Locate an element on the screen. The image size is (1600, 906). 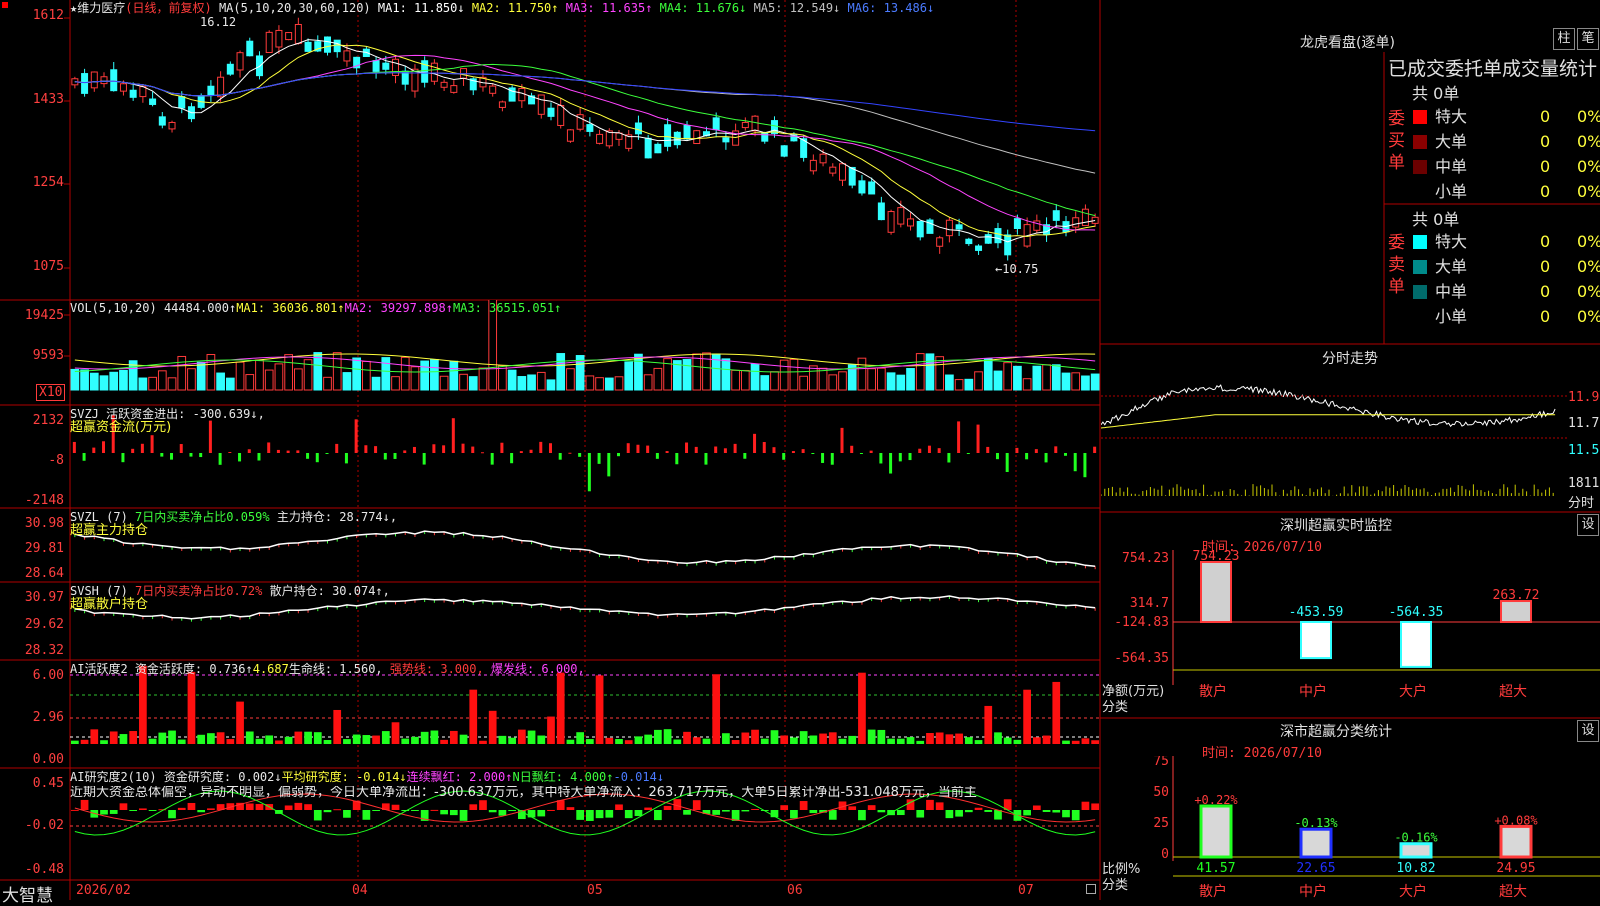
volume-scale-badge: X10 is located at coordinates (51, 392).